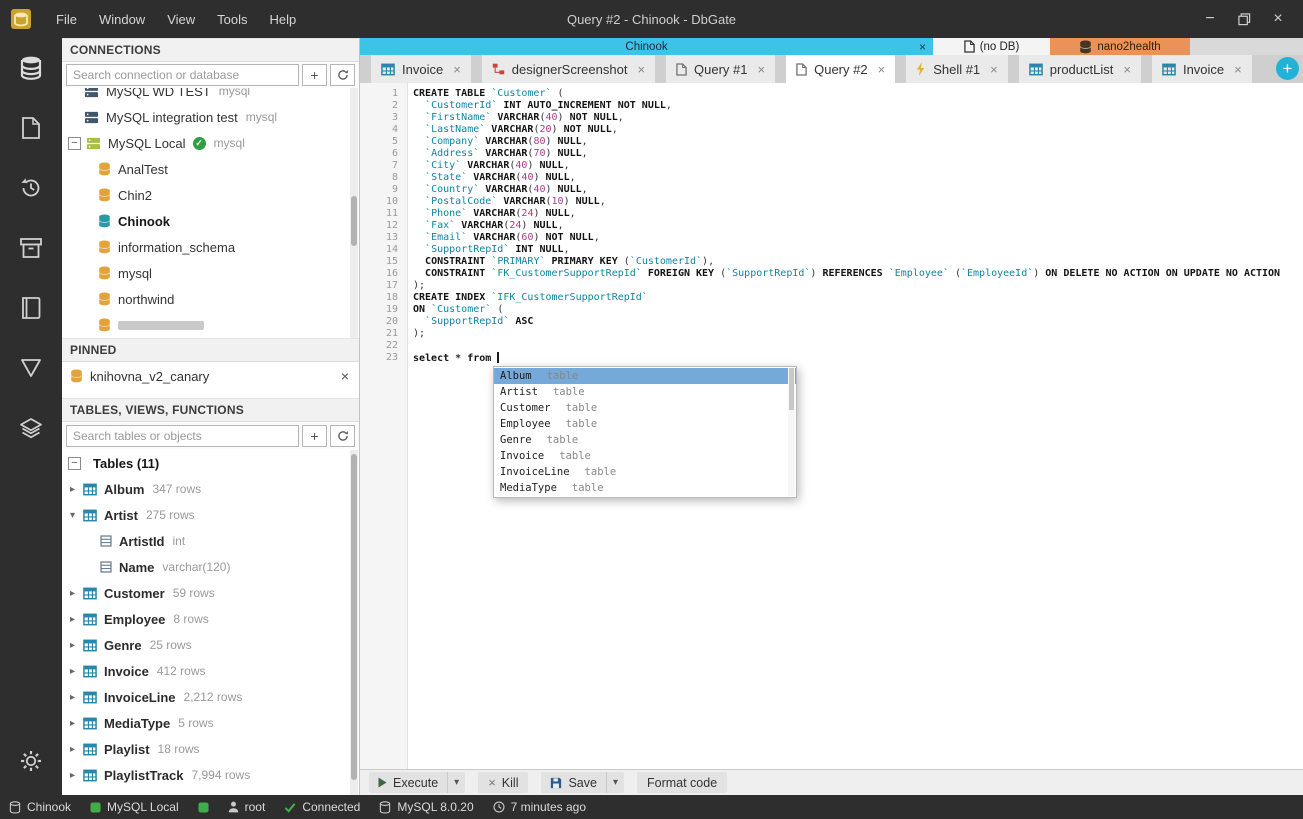  What do you see at coordinates (1287, 68) in the screenshot?
I see `new-tab-button: +` at bounding box center [1287, 68].